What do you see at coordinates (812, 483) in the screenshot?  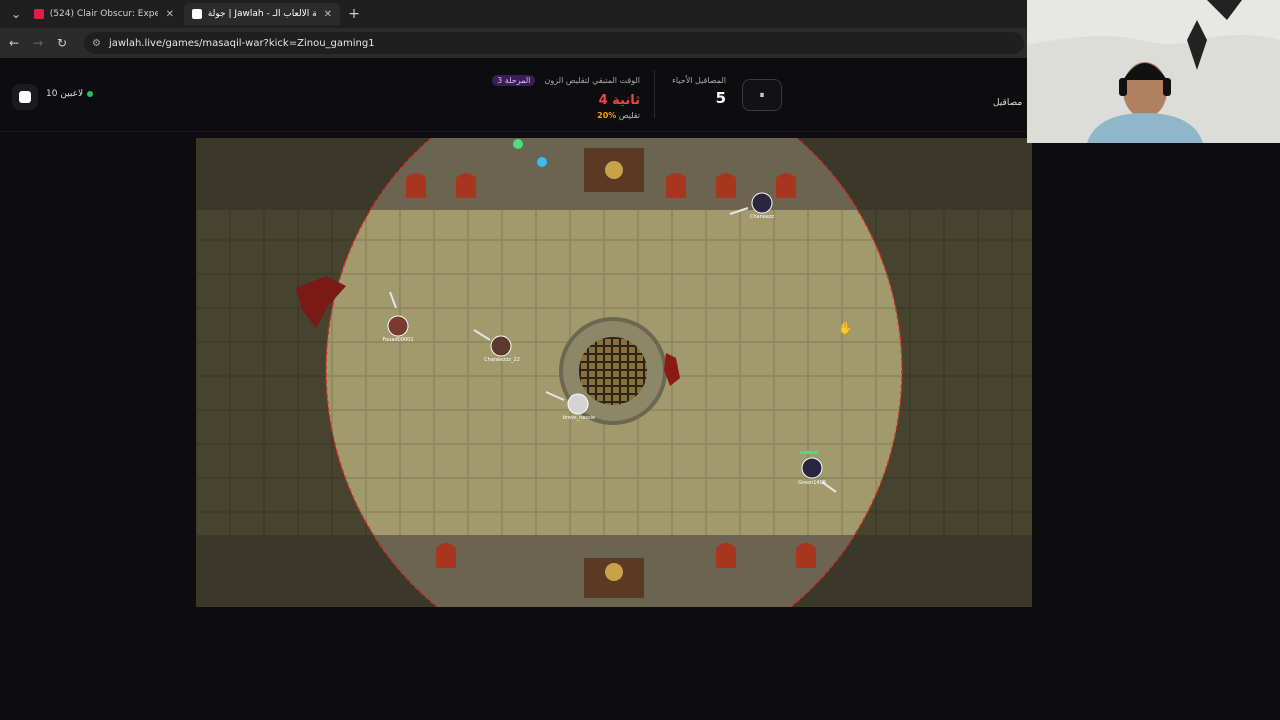 I see `player-name: Green1408` at bounding box center [812, 483].